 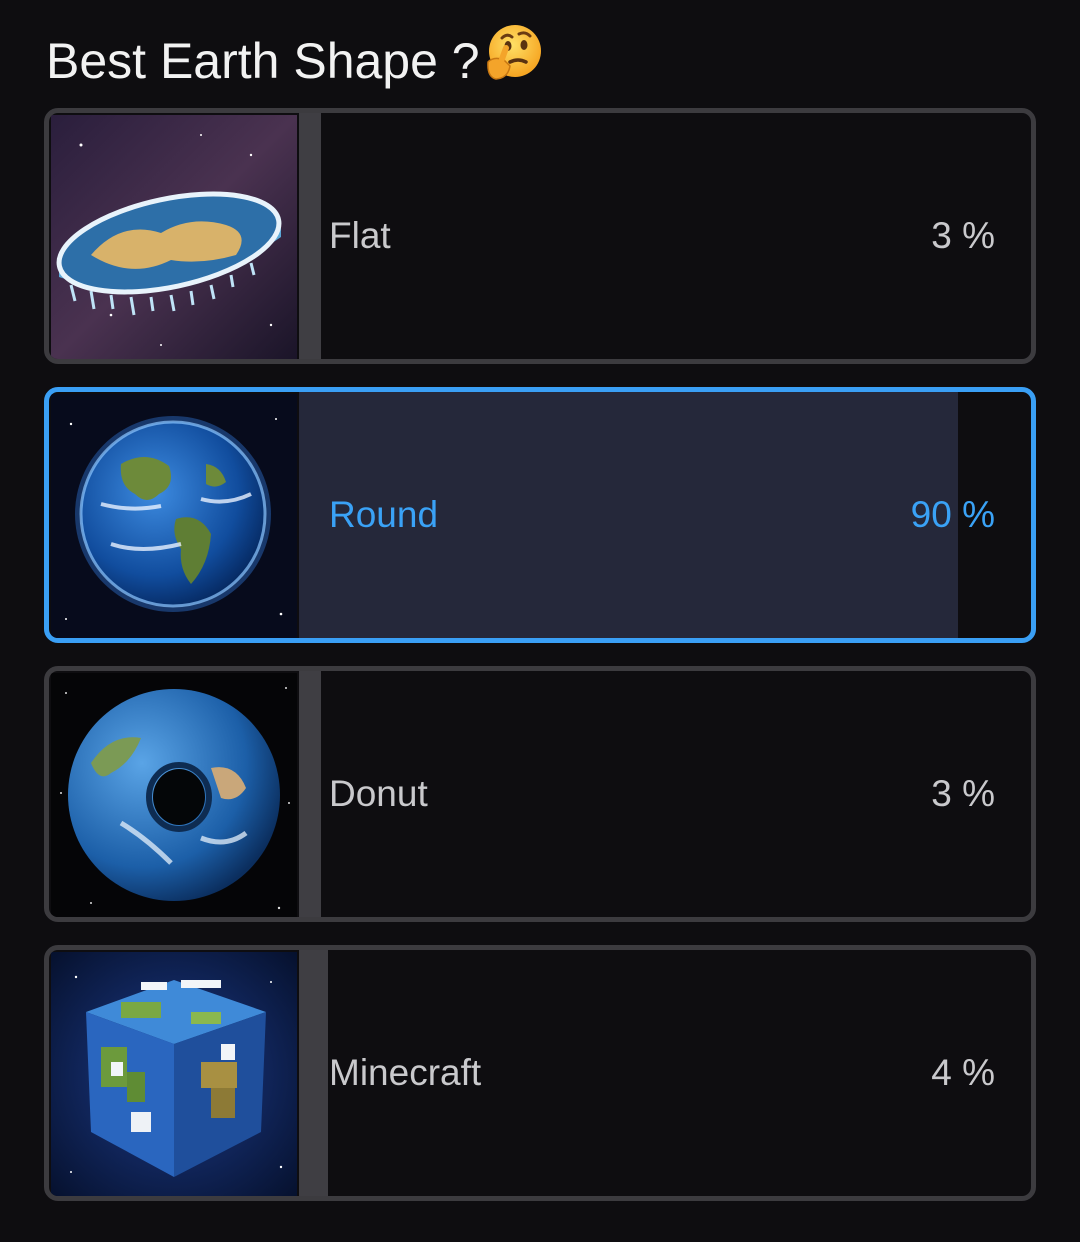 I want to click on thinking-face-icon, so click(x=513, y=60).